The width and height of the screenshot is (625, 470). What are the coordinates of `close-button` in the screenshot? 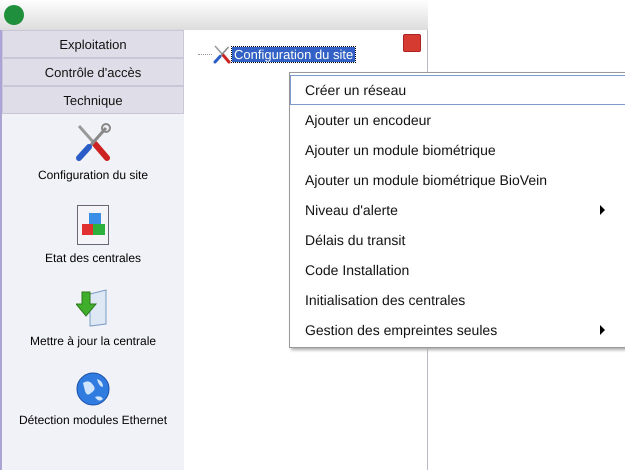 It's located at (412, 43).